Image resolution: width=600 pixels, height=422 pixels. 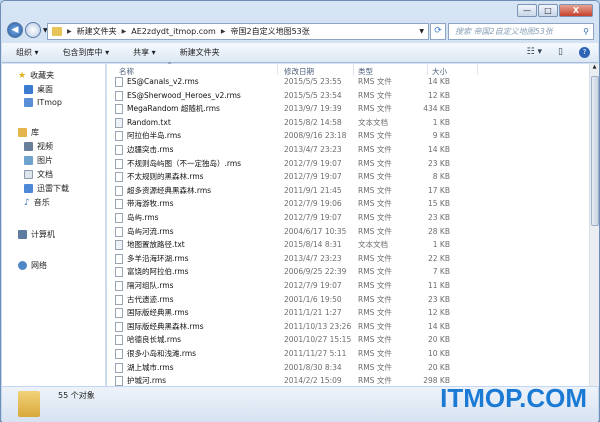 I want to click on video-icon, so click(x=28, y=146).